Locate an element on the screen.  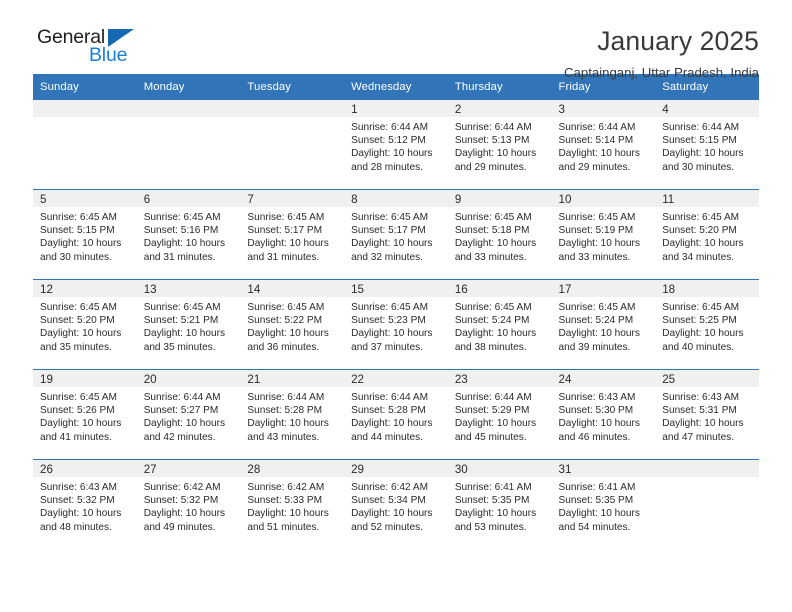
generalblue-logo: General Blue is located at coordinates (93, 50).